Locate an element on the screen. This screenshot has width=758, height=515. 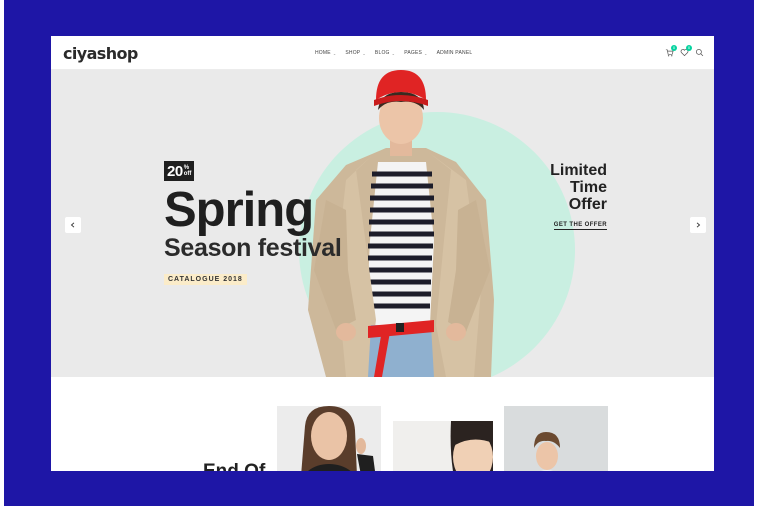
promo-text: Limited Time Offer is located at coordinates (578, 187).